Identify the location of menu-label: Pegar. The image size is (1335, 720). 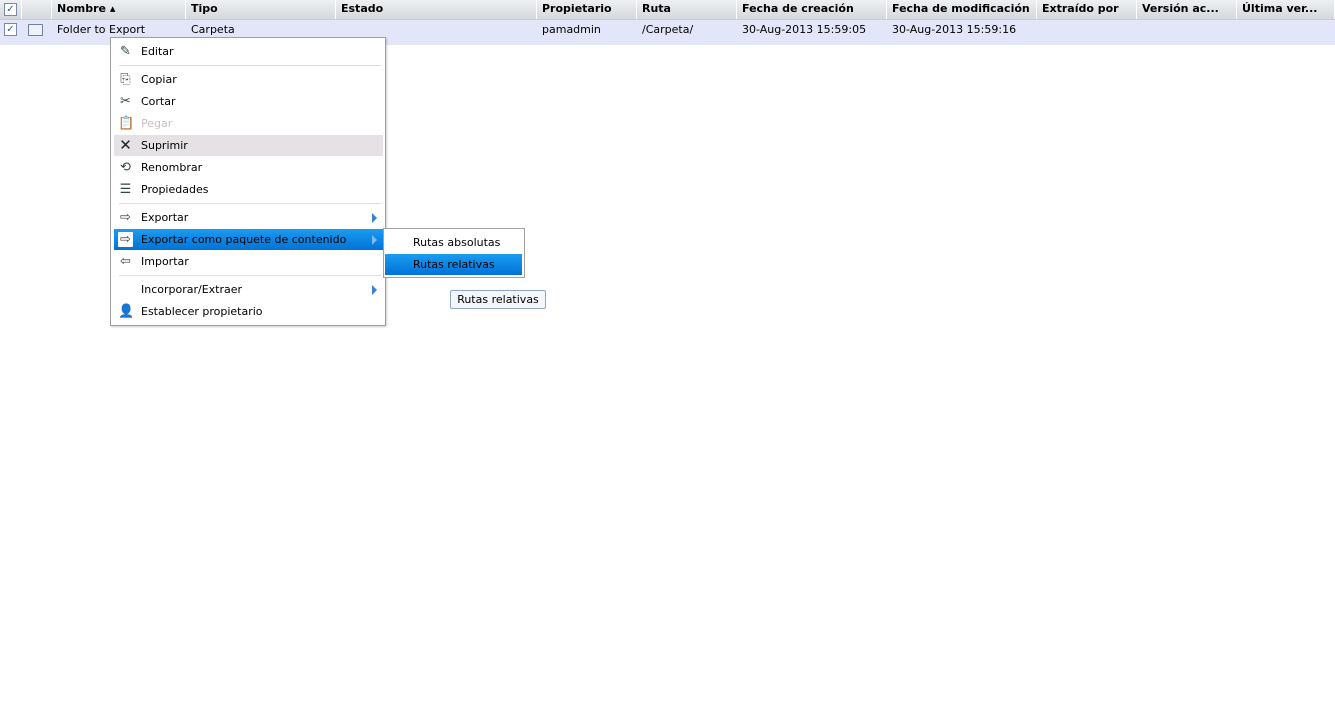
(157, 123).